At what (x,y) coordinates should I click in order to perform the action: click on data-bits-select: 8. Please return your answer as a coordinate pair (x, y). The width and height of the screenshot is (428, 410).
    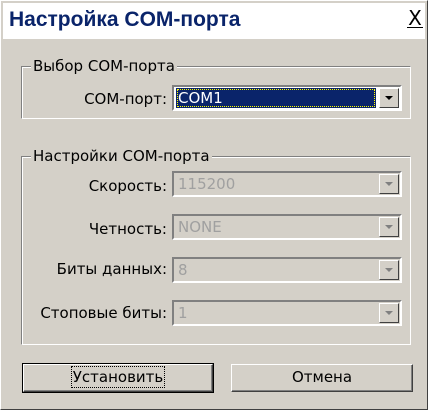
    Looking at the image, I should click on (287, 270).